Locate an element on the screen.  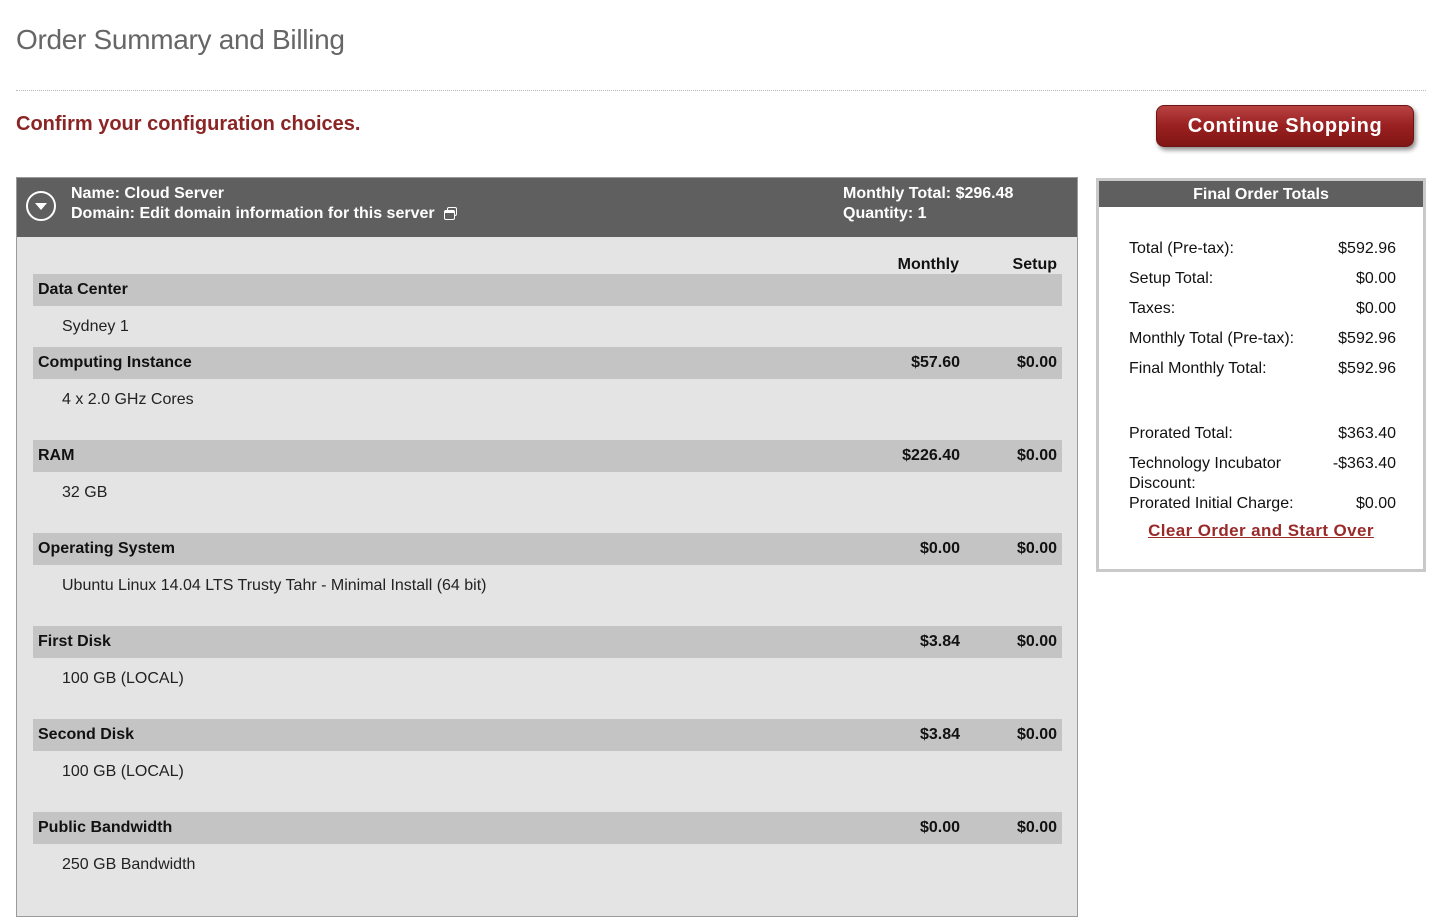
total-value: $363.40 is located at coordinates (1367, 433).